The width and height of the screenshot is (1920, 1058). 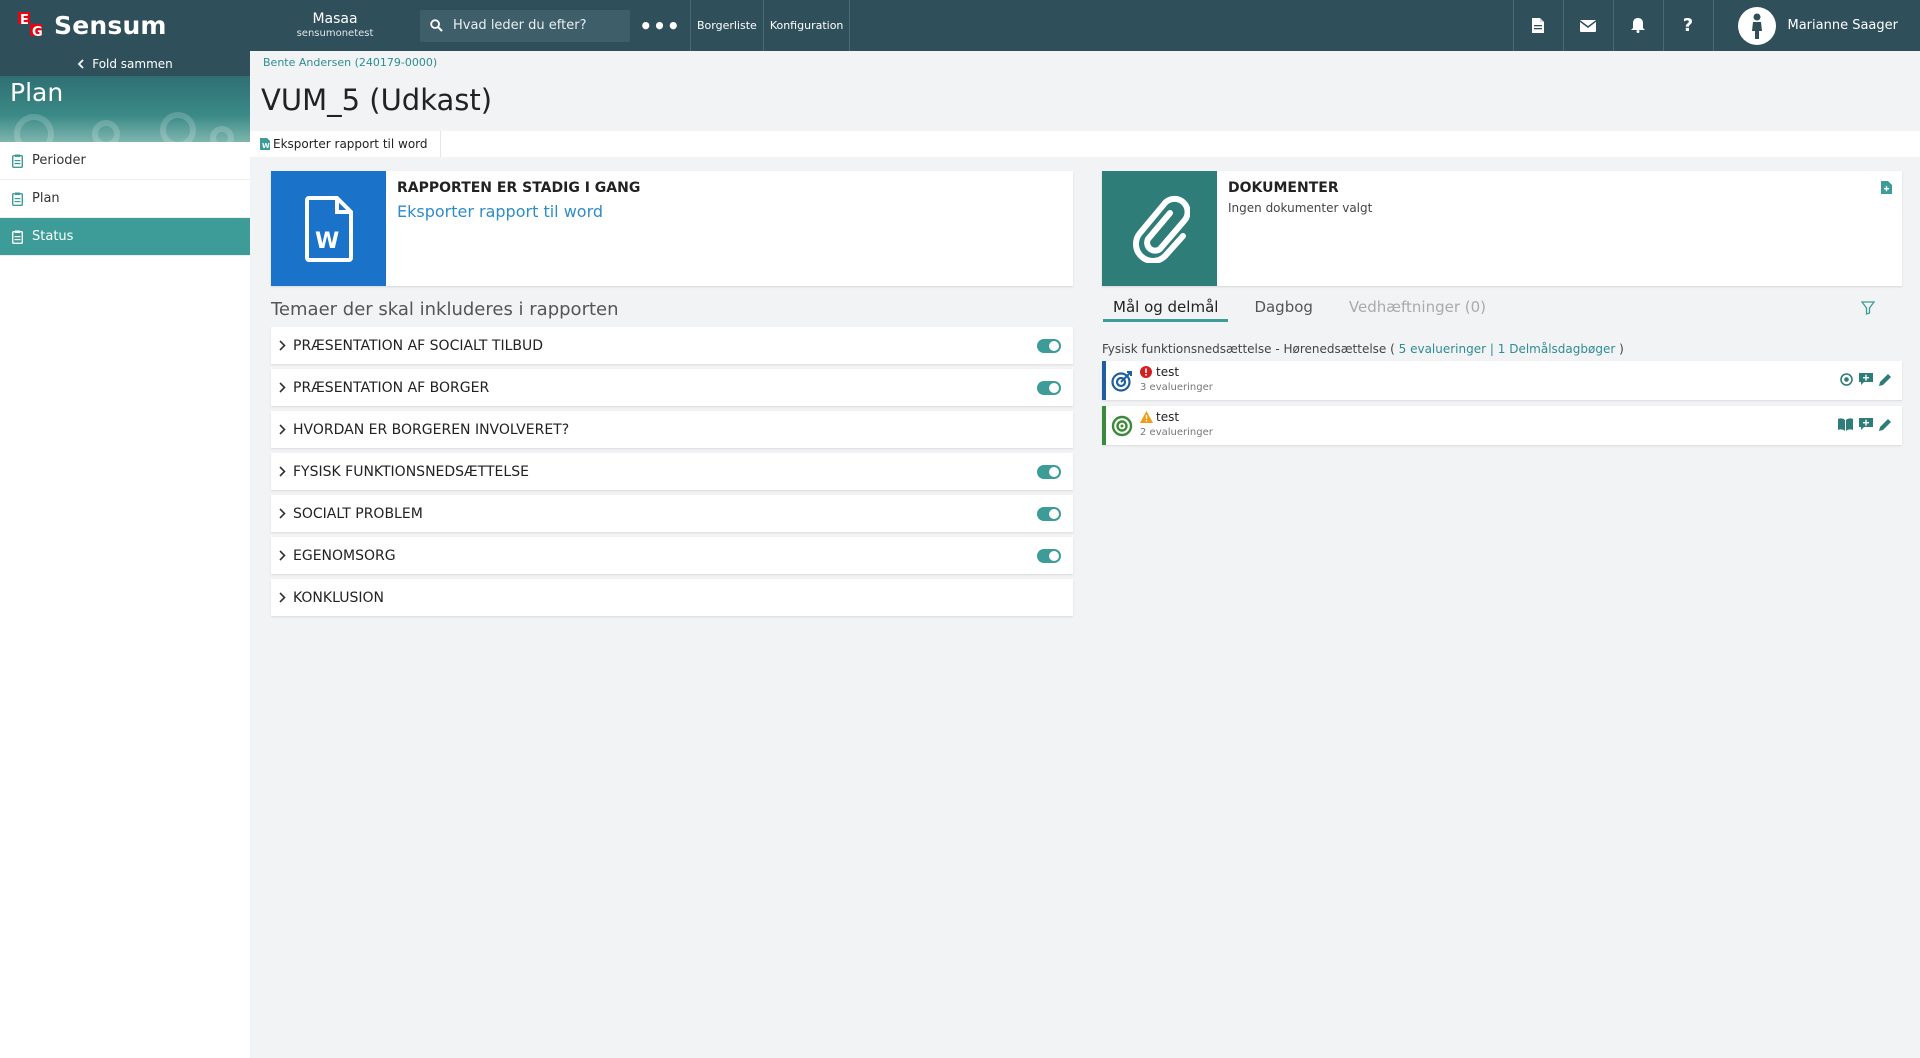 I want to click on org-switcher: Masaa sensumonetest, so click(x=335, y=25).